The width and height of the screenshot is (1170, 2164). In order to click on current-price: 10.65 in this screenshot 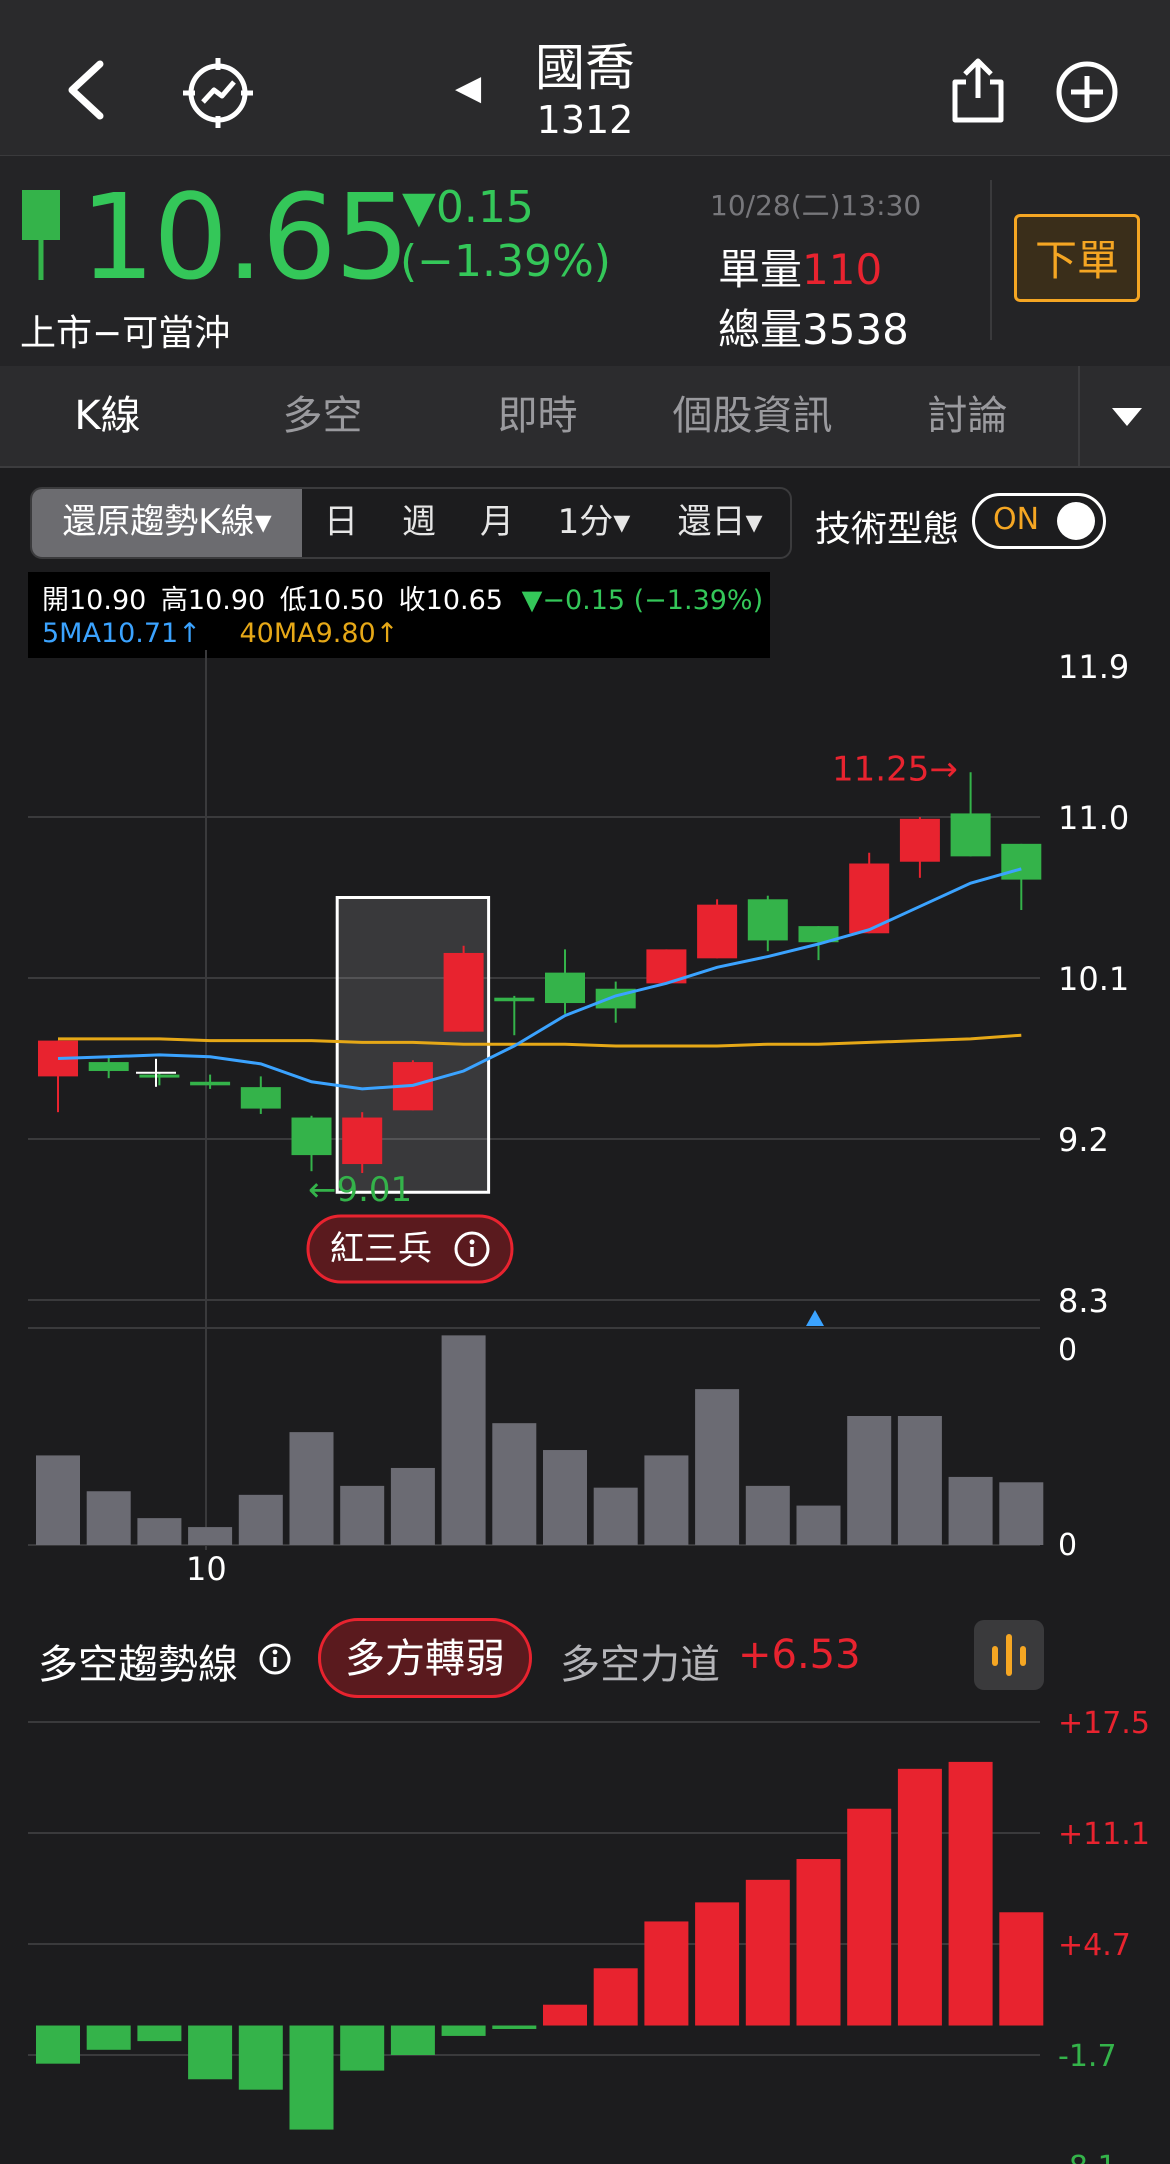, I will do `click(245, 237)`.